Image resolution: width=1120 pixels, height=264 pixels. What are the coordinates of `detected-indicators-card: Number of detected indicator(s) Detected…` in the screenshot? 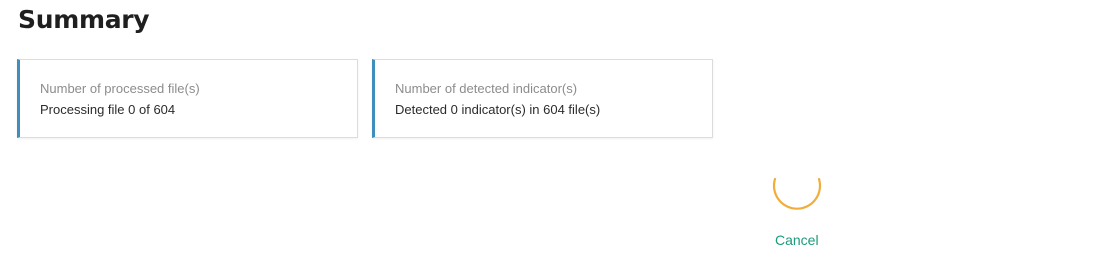 It's located at (542, 98).